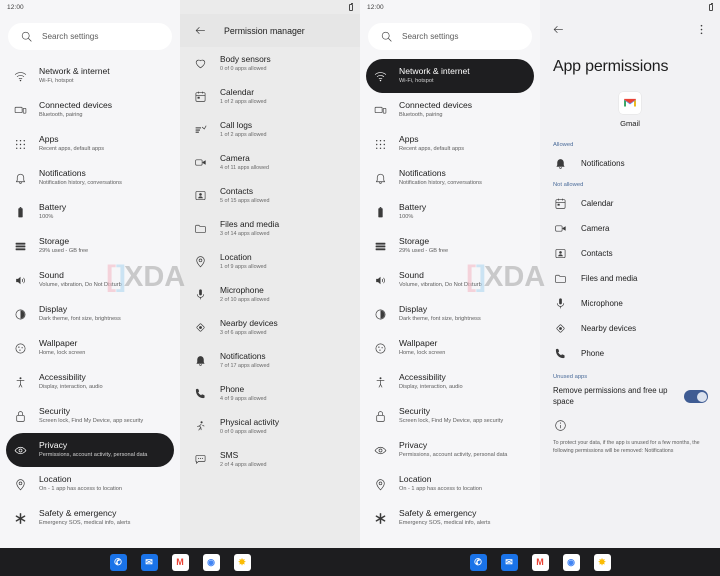 The width and height of the screenshot is (720, 576). Describe the element at coordinates (243, 398) in the screenshot. I see `row-subtitle: 4 of 9 apps allowed` at that location.